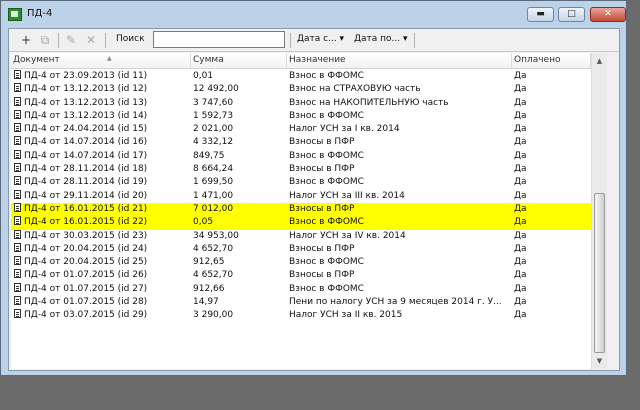 The width and height of the screenshot is (640, 410). I want to click on cell-purpose: Налог УСН за IV кв. 2014, so click(347, 235).